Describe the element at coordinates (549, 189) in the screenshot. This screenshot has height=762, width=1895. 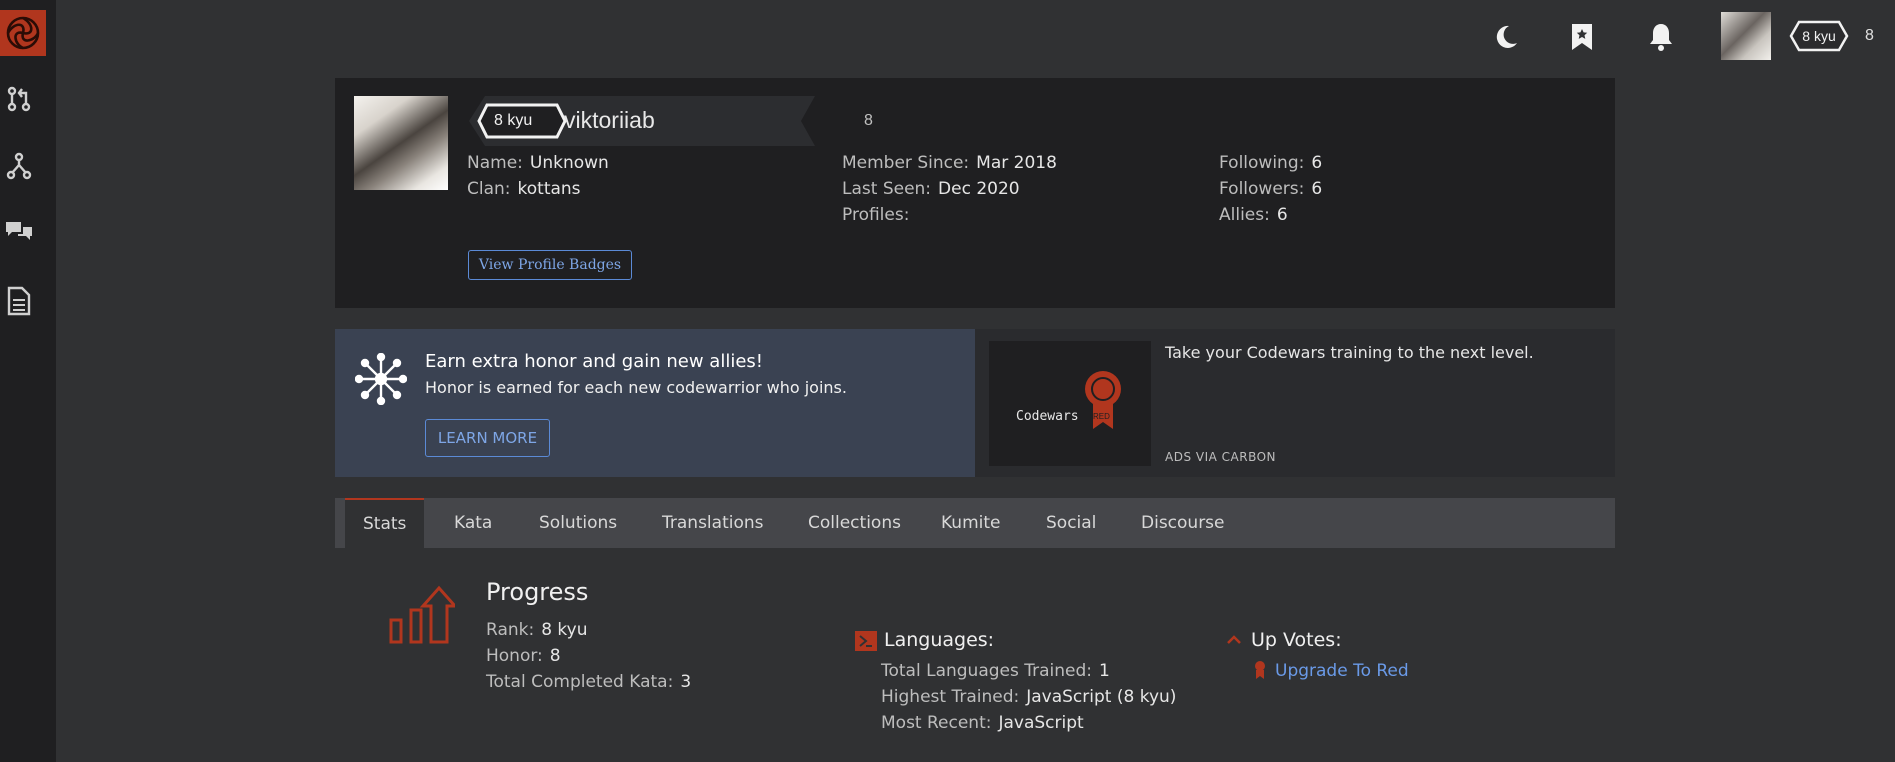
I see `clan-value: kottans` at that location.